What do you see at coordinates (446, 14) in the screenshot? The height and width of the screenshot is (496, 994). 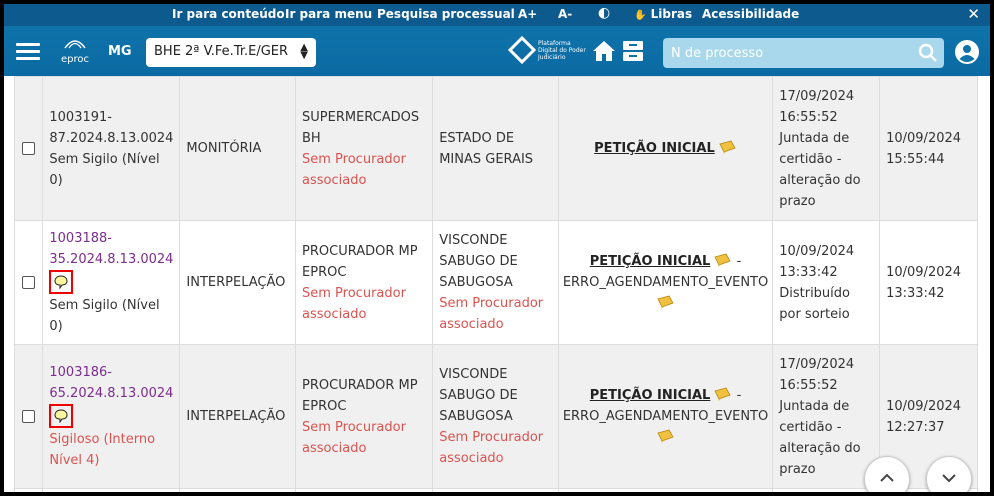 I see `process-search-link: Pesquisa processual` at bounding box center [446, 14].